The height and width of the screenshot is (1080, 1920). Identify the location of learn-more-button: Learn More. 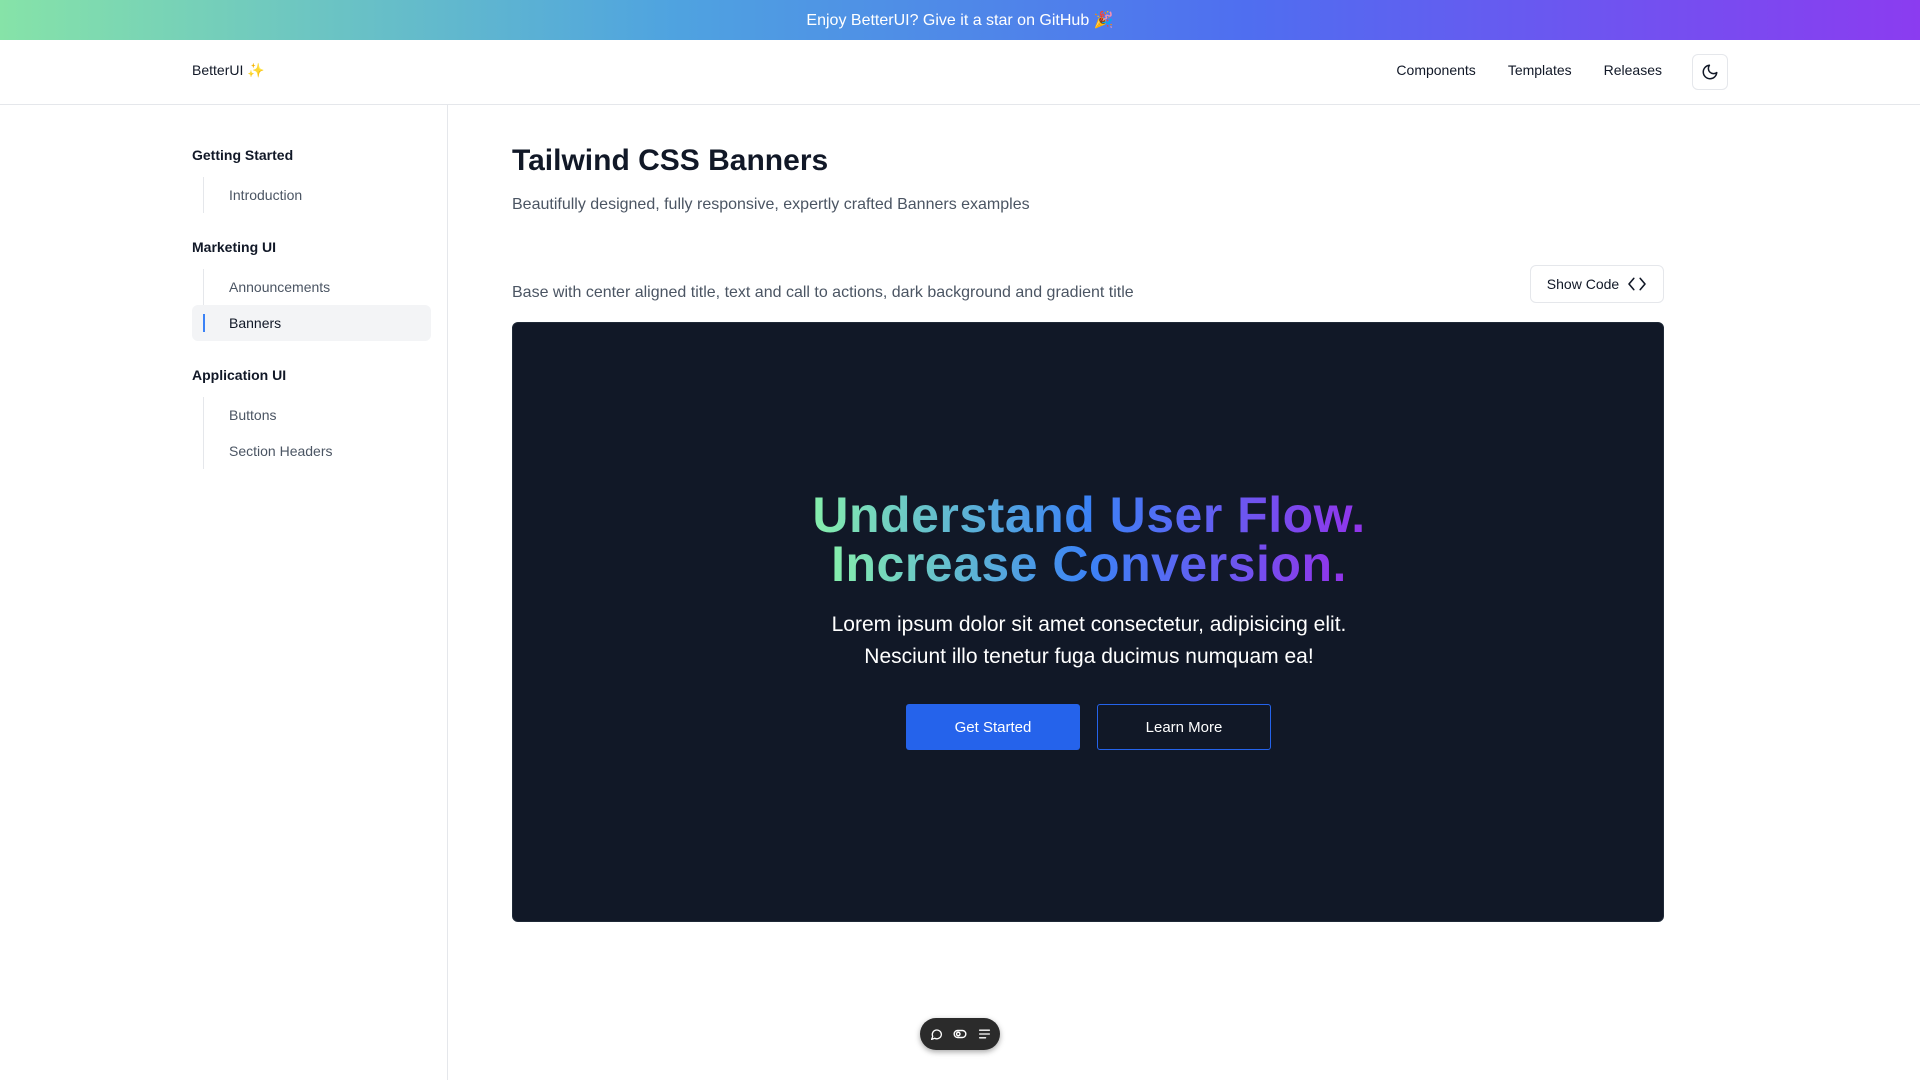
(1184, 727).